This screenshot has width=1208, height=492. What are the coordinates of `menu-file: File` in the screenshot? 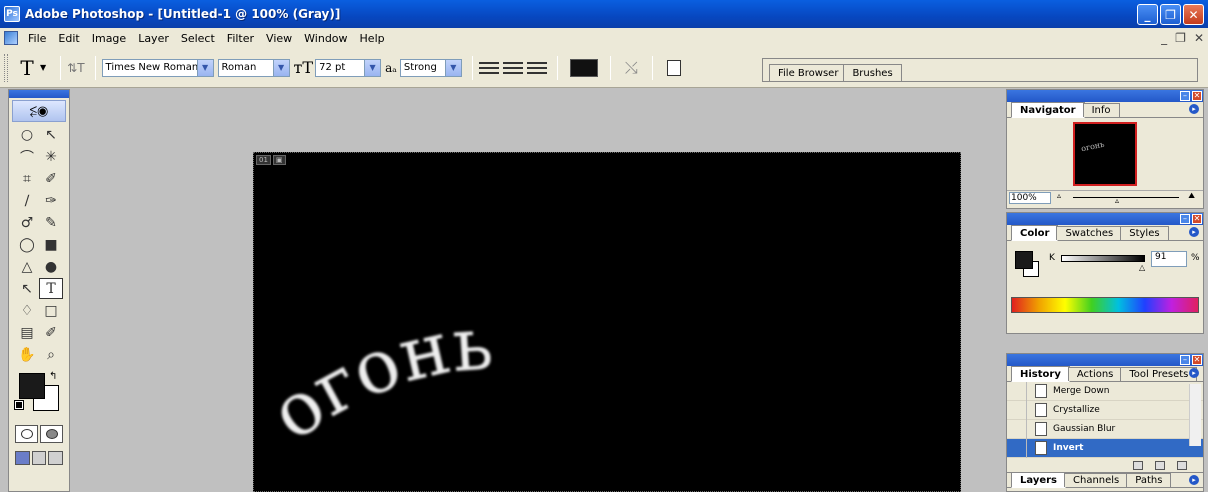 It's located at (37, 38).